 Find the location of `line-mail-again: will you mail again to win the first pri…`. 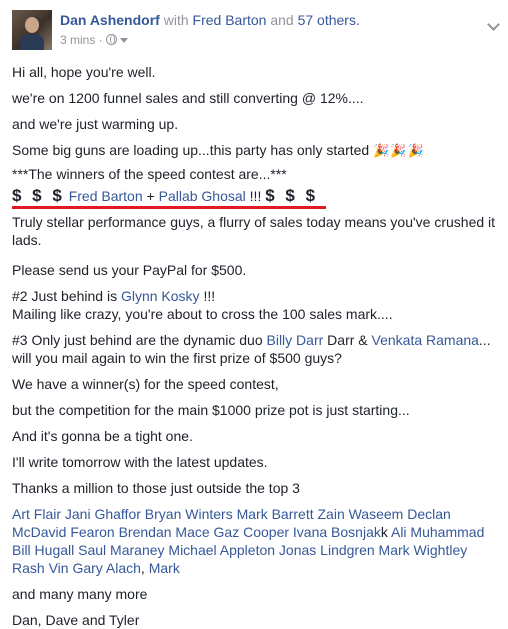

line-mail-again: will you mail again to win the first pri… is located at coordinates (177, 358).